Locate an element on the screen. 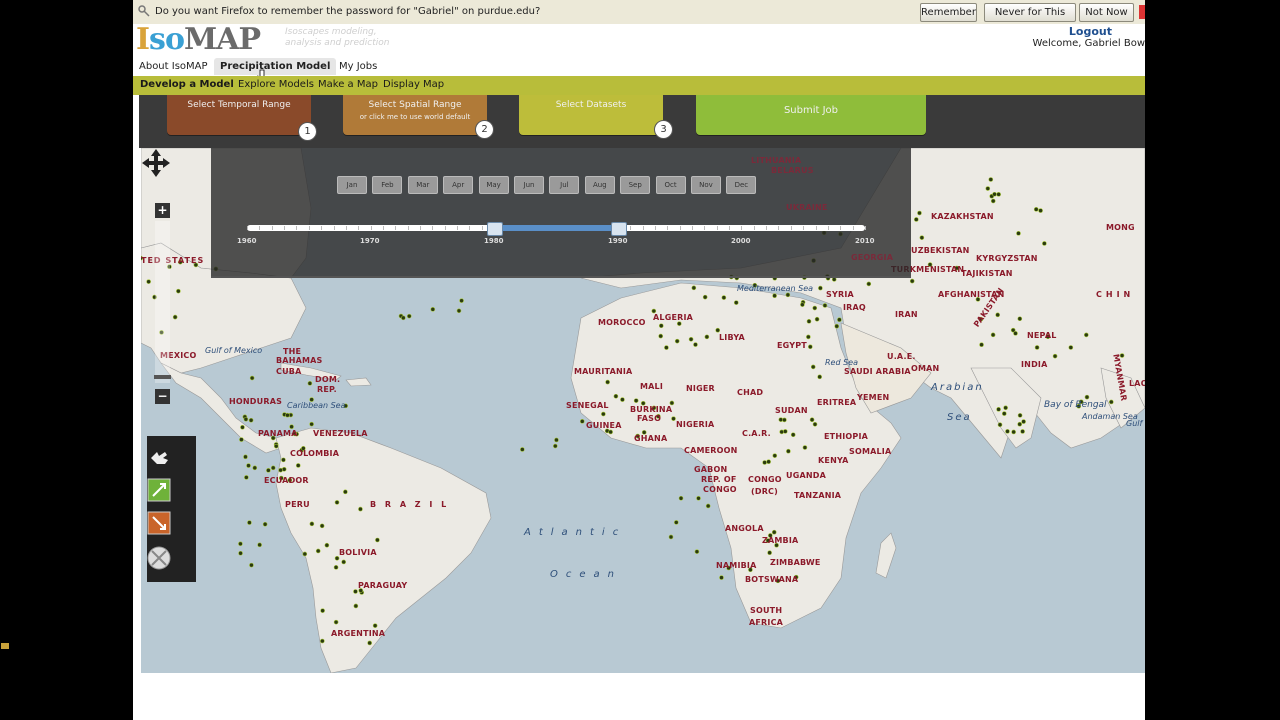  label-dom: DOM. is located at coordinates (328, 379).